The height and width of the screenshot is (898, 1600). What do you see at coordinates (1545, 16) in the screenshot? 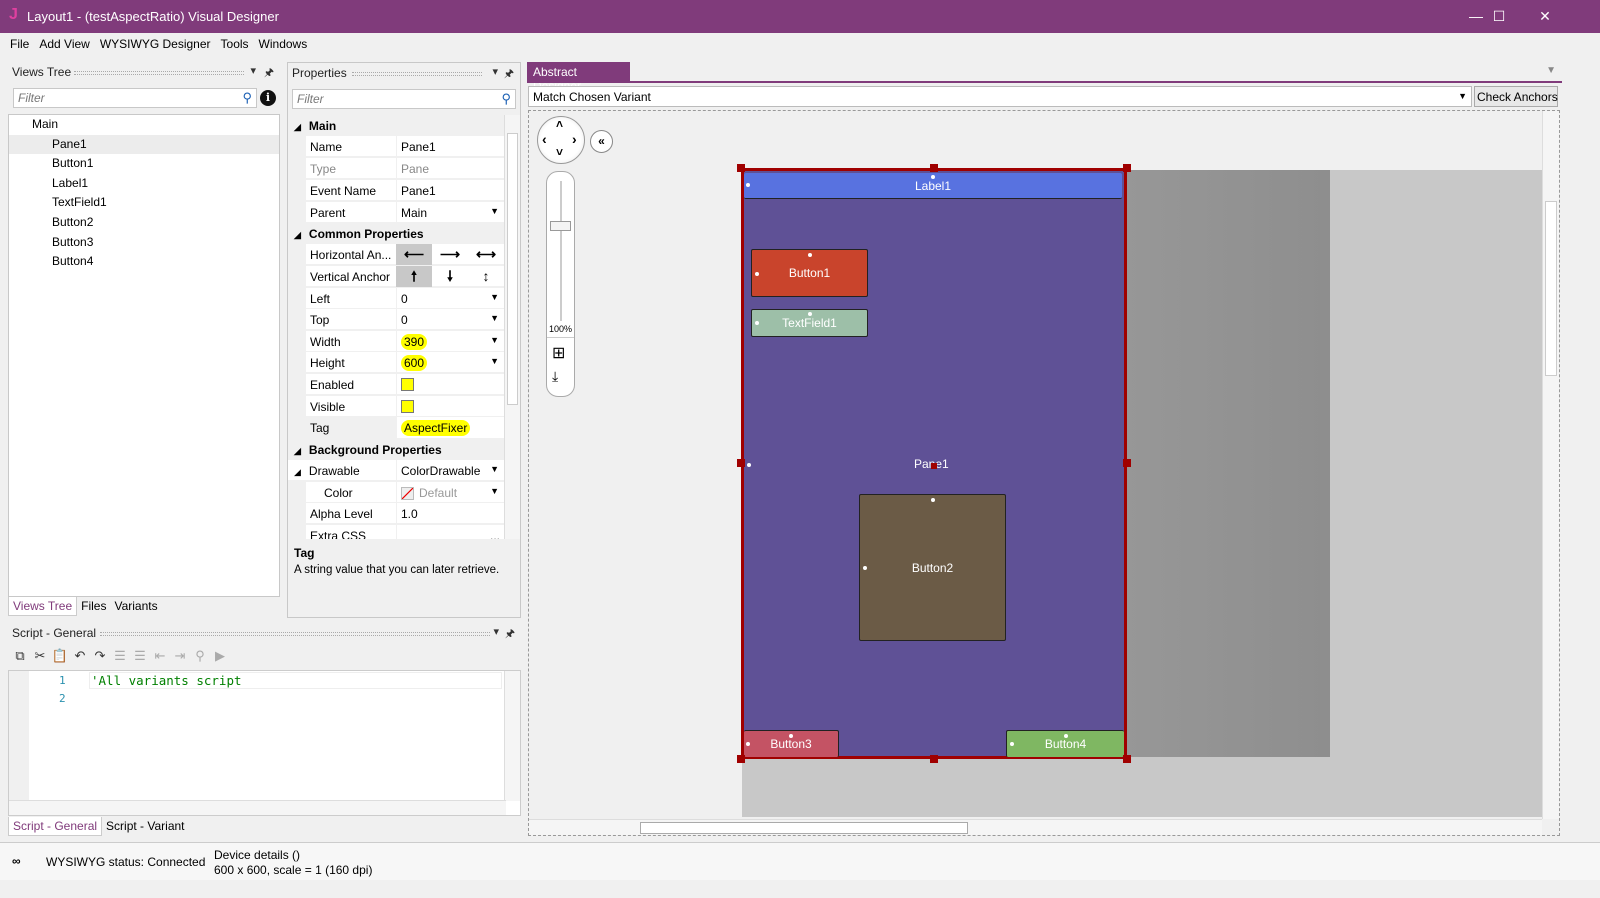
I see `close-button: ✕` at bounding box center [1545, 16].